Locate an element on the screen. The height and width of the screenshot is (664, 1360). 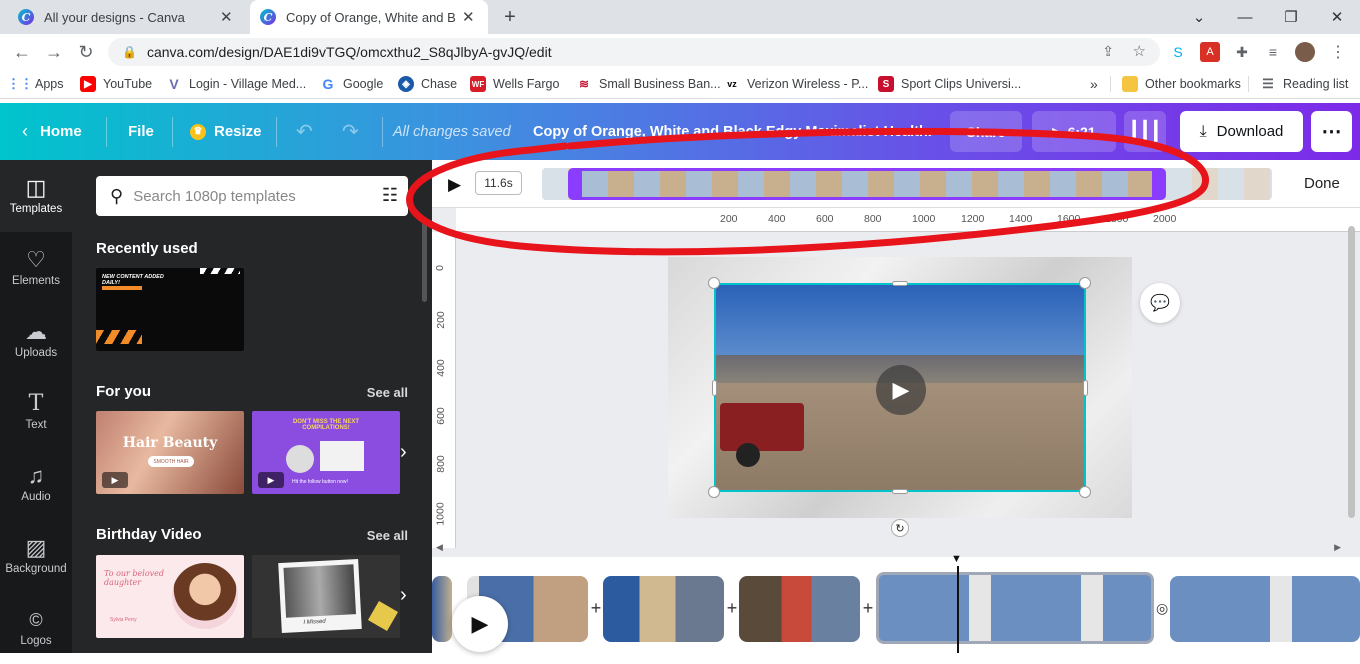
rail-item-text: T Text is located at coordinates (36, 412).